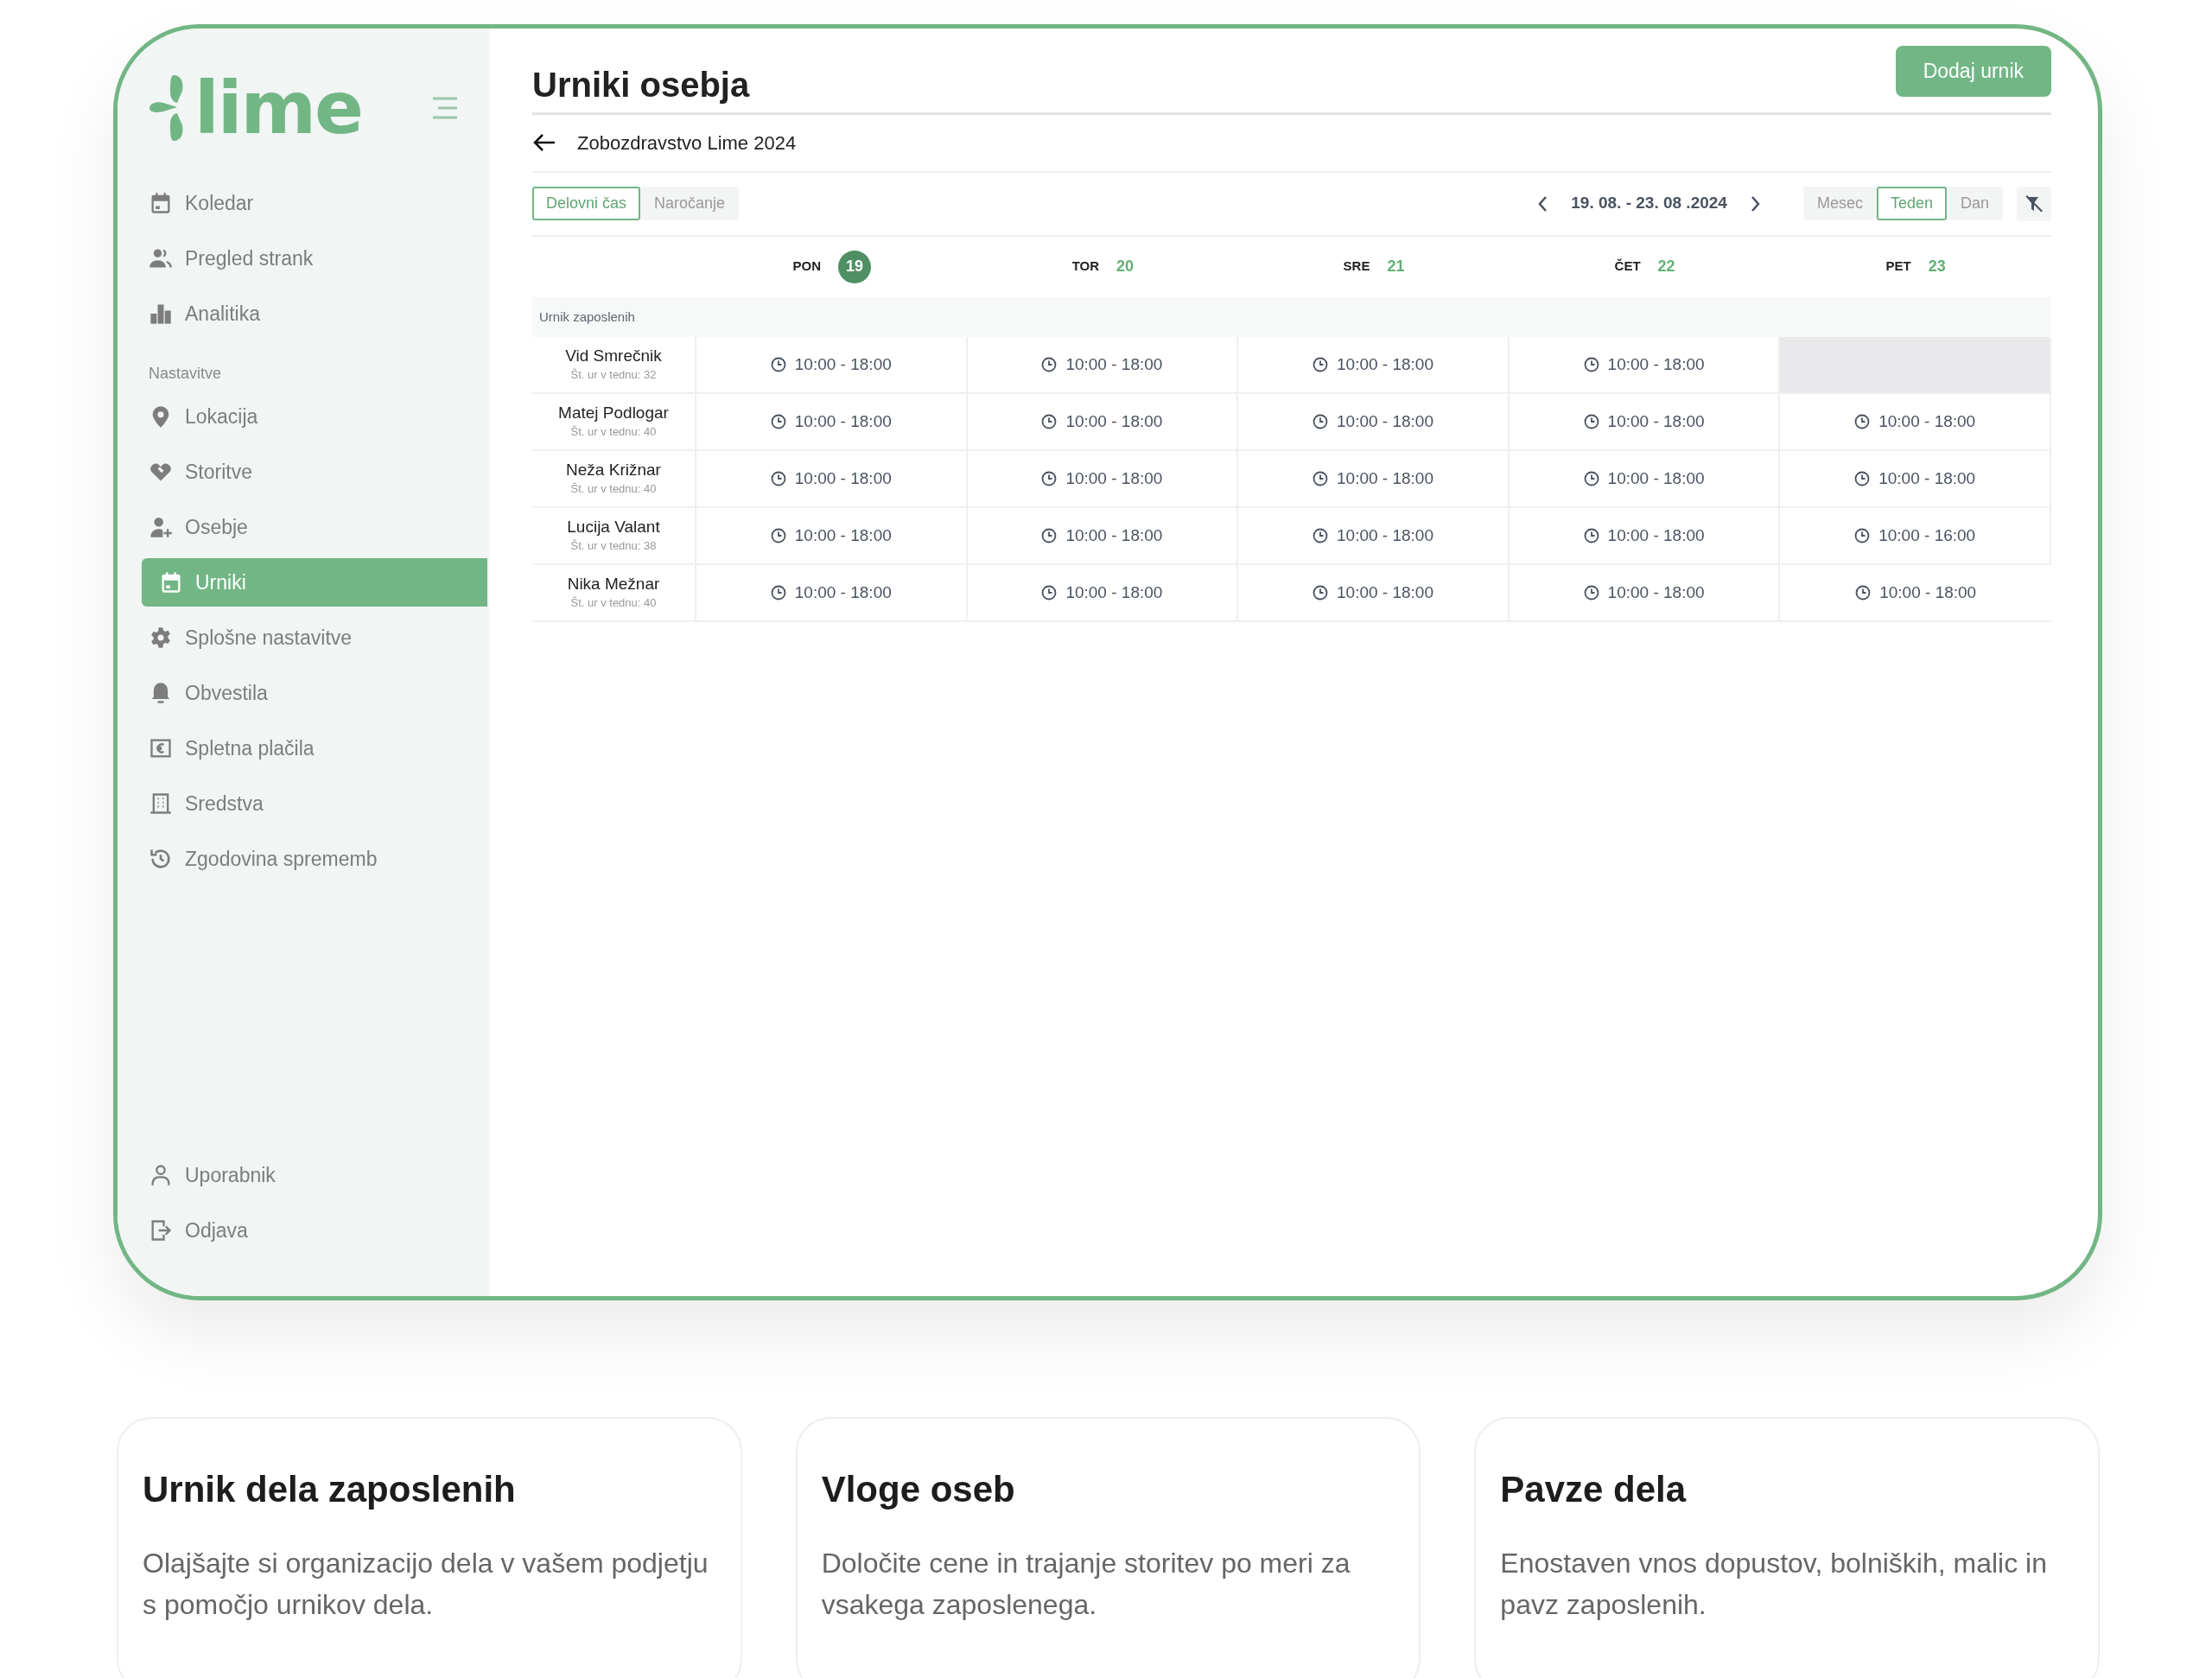 This screenshot has width=2212, height=1678. Describe the element at coordinates (330, 1490) in the screenshot. I see `feature-title: Urnik dela zaposlenih` at that location.